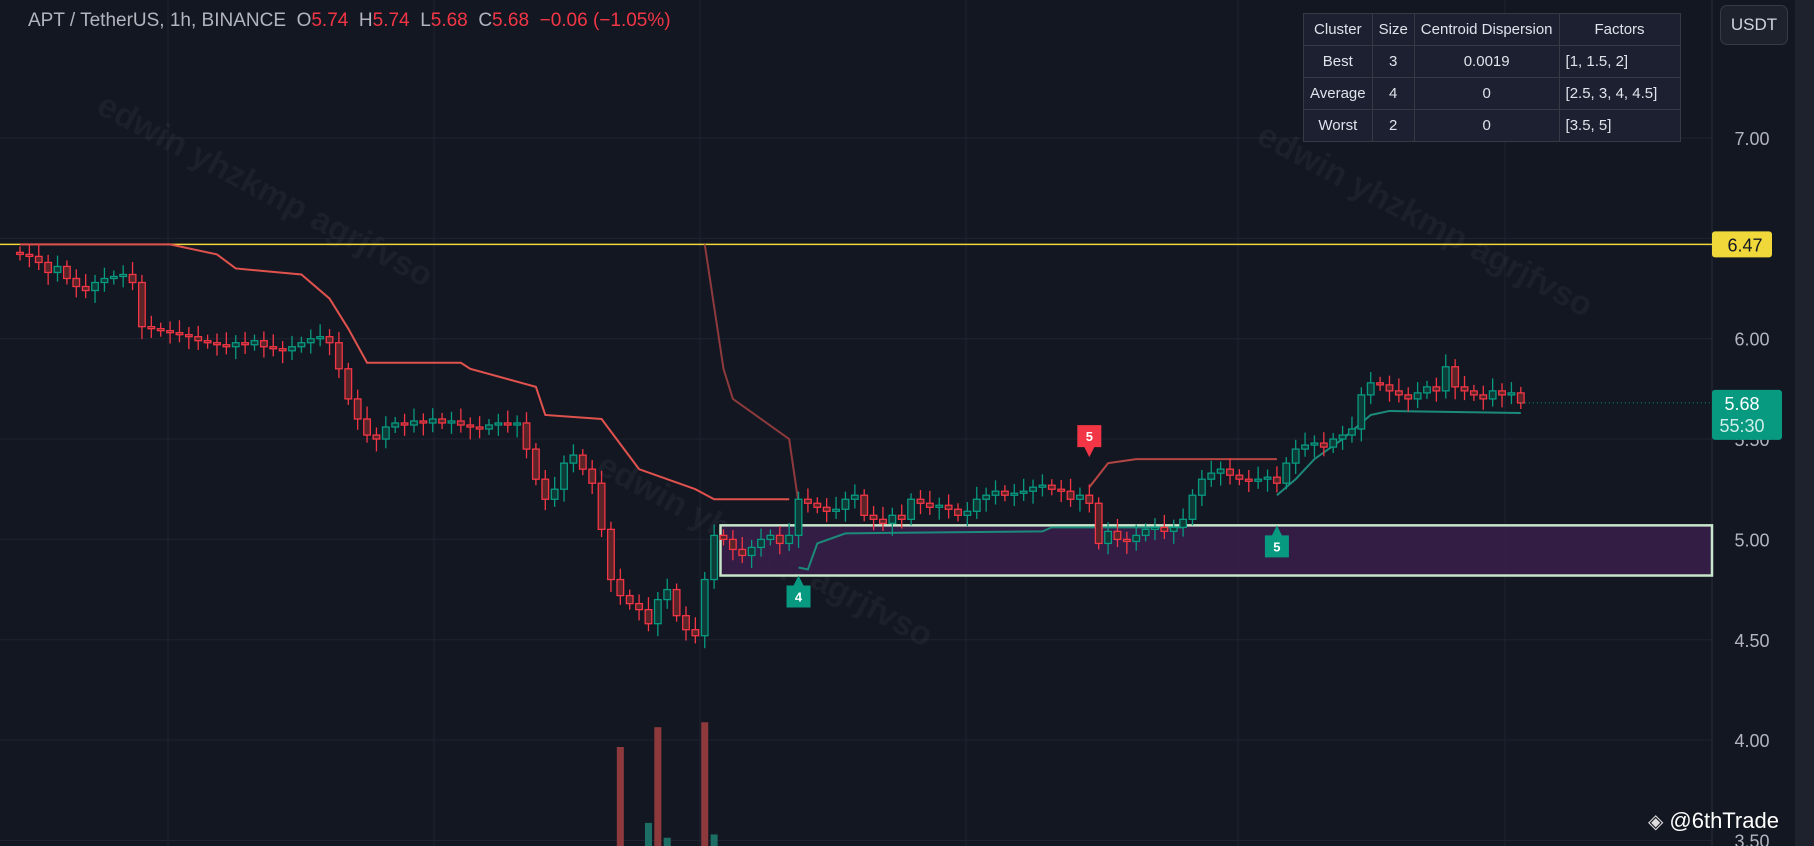 This screenshot has width=1814, height=846. I want to click on table-row: Best 3 0.0019 [1, 1.5, 2], so click(1492, 61).